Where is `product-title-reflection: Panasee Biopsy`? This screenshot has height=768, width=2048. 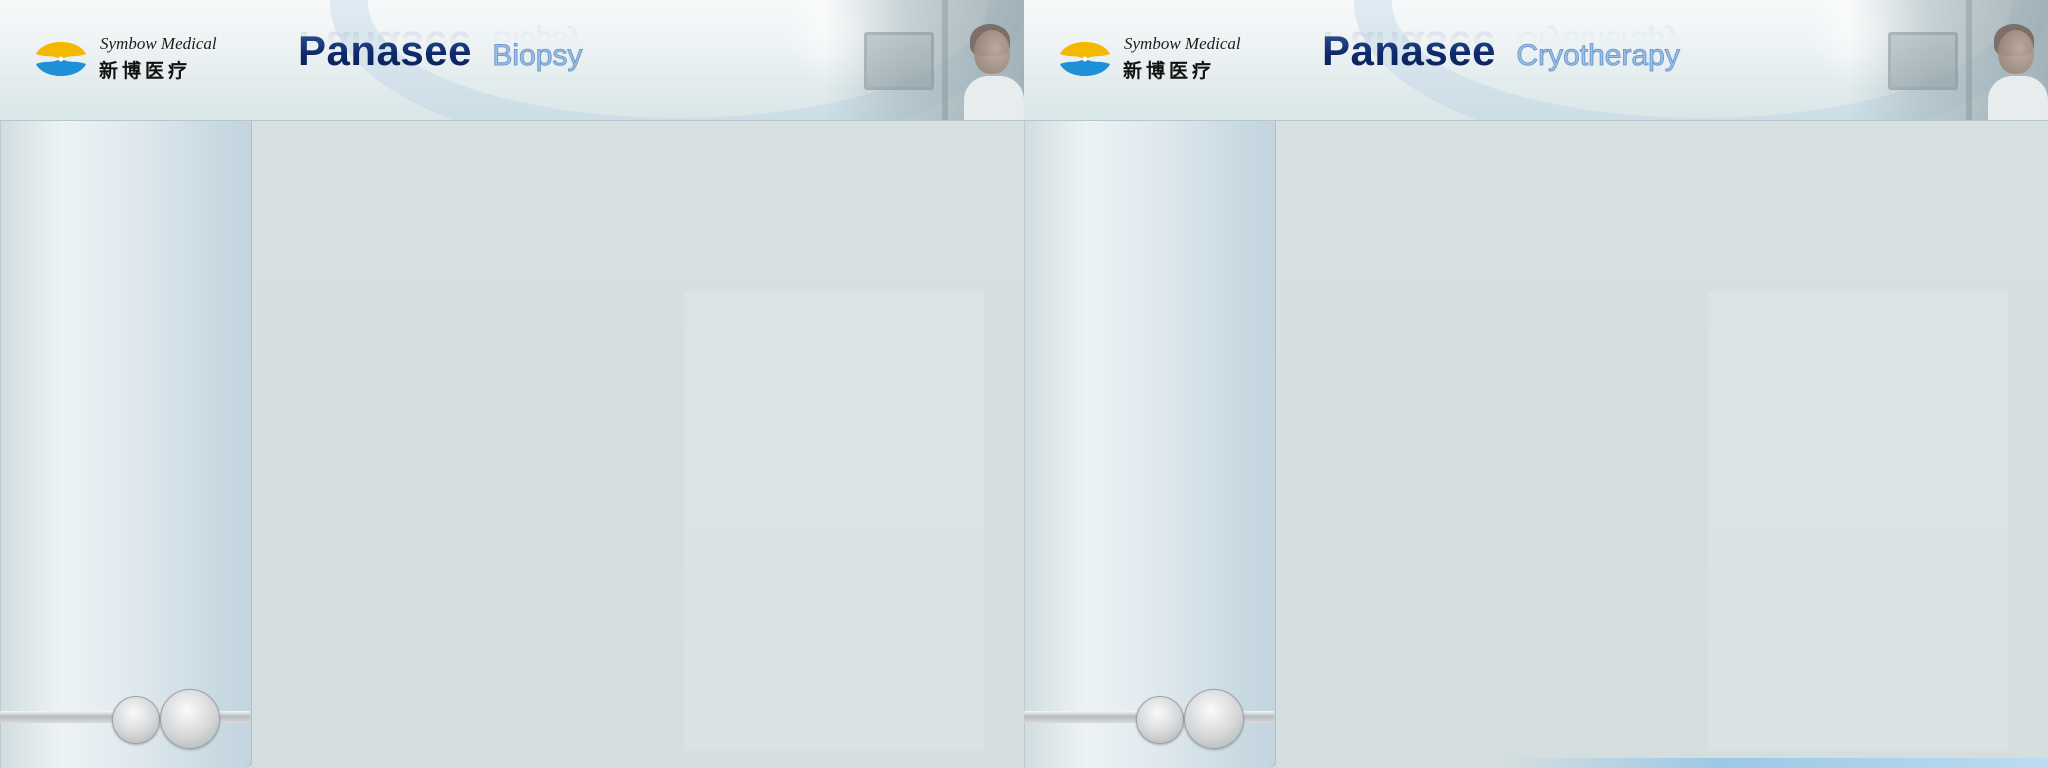
product-title-reflection: Panasee Biopsy is located at coordinates (440, 40).